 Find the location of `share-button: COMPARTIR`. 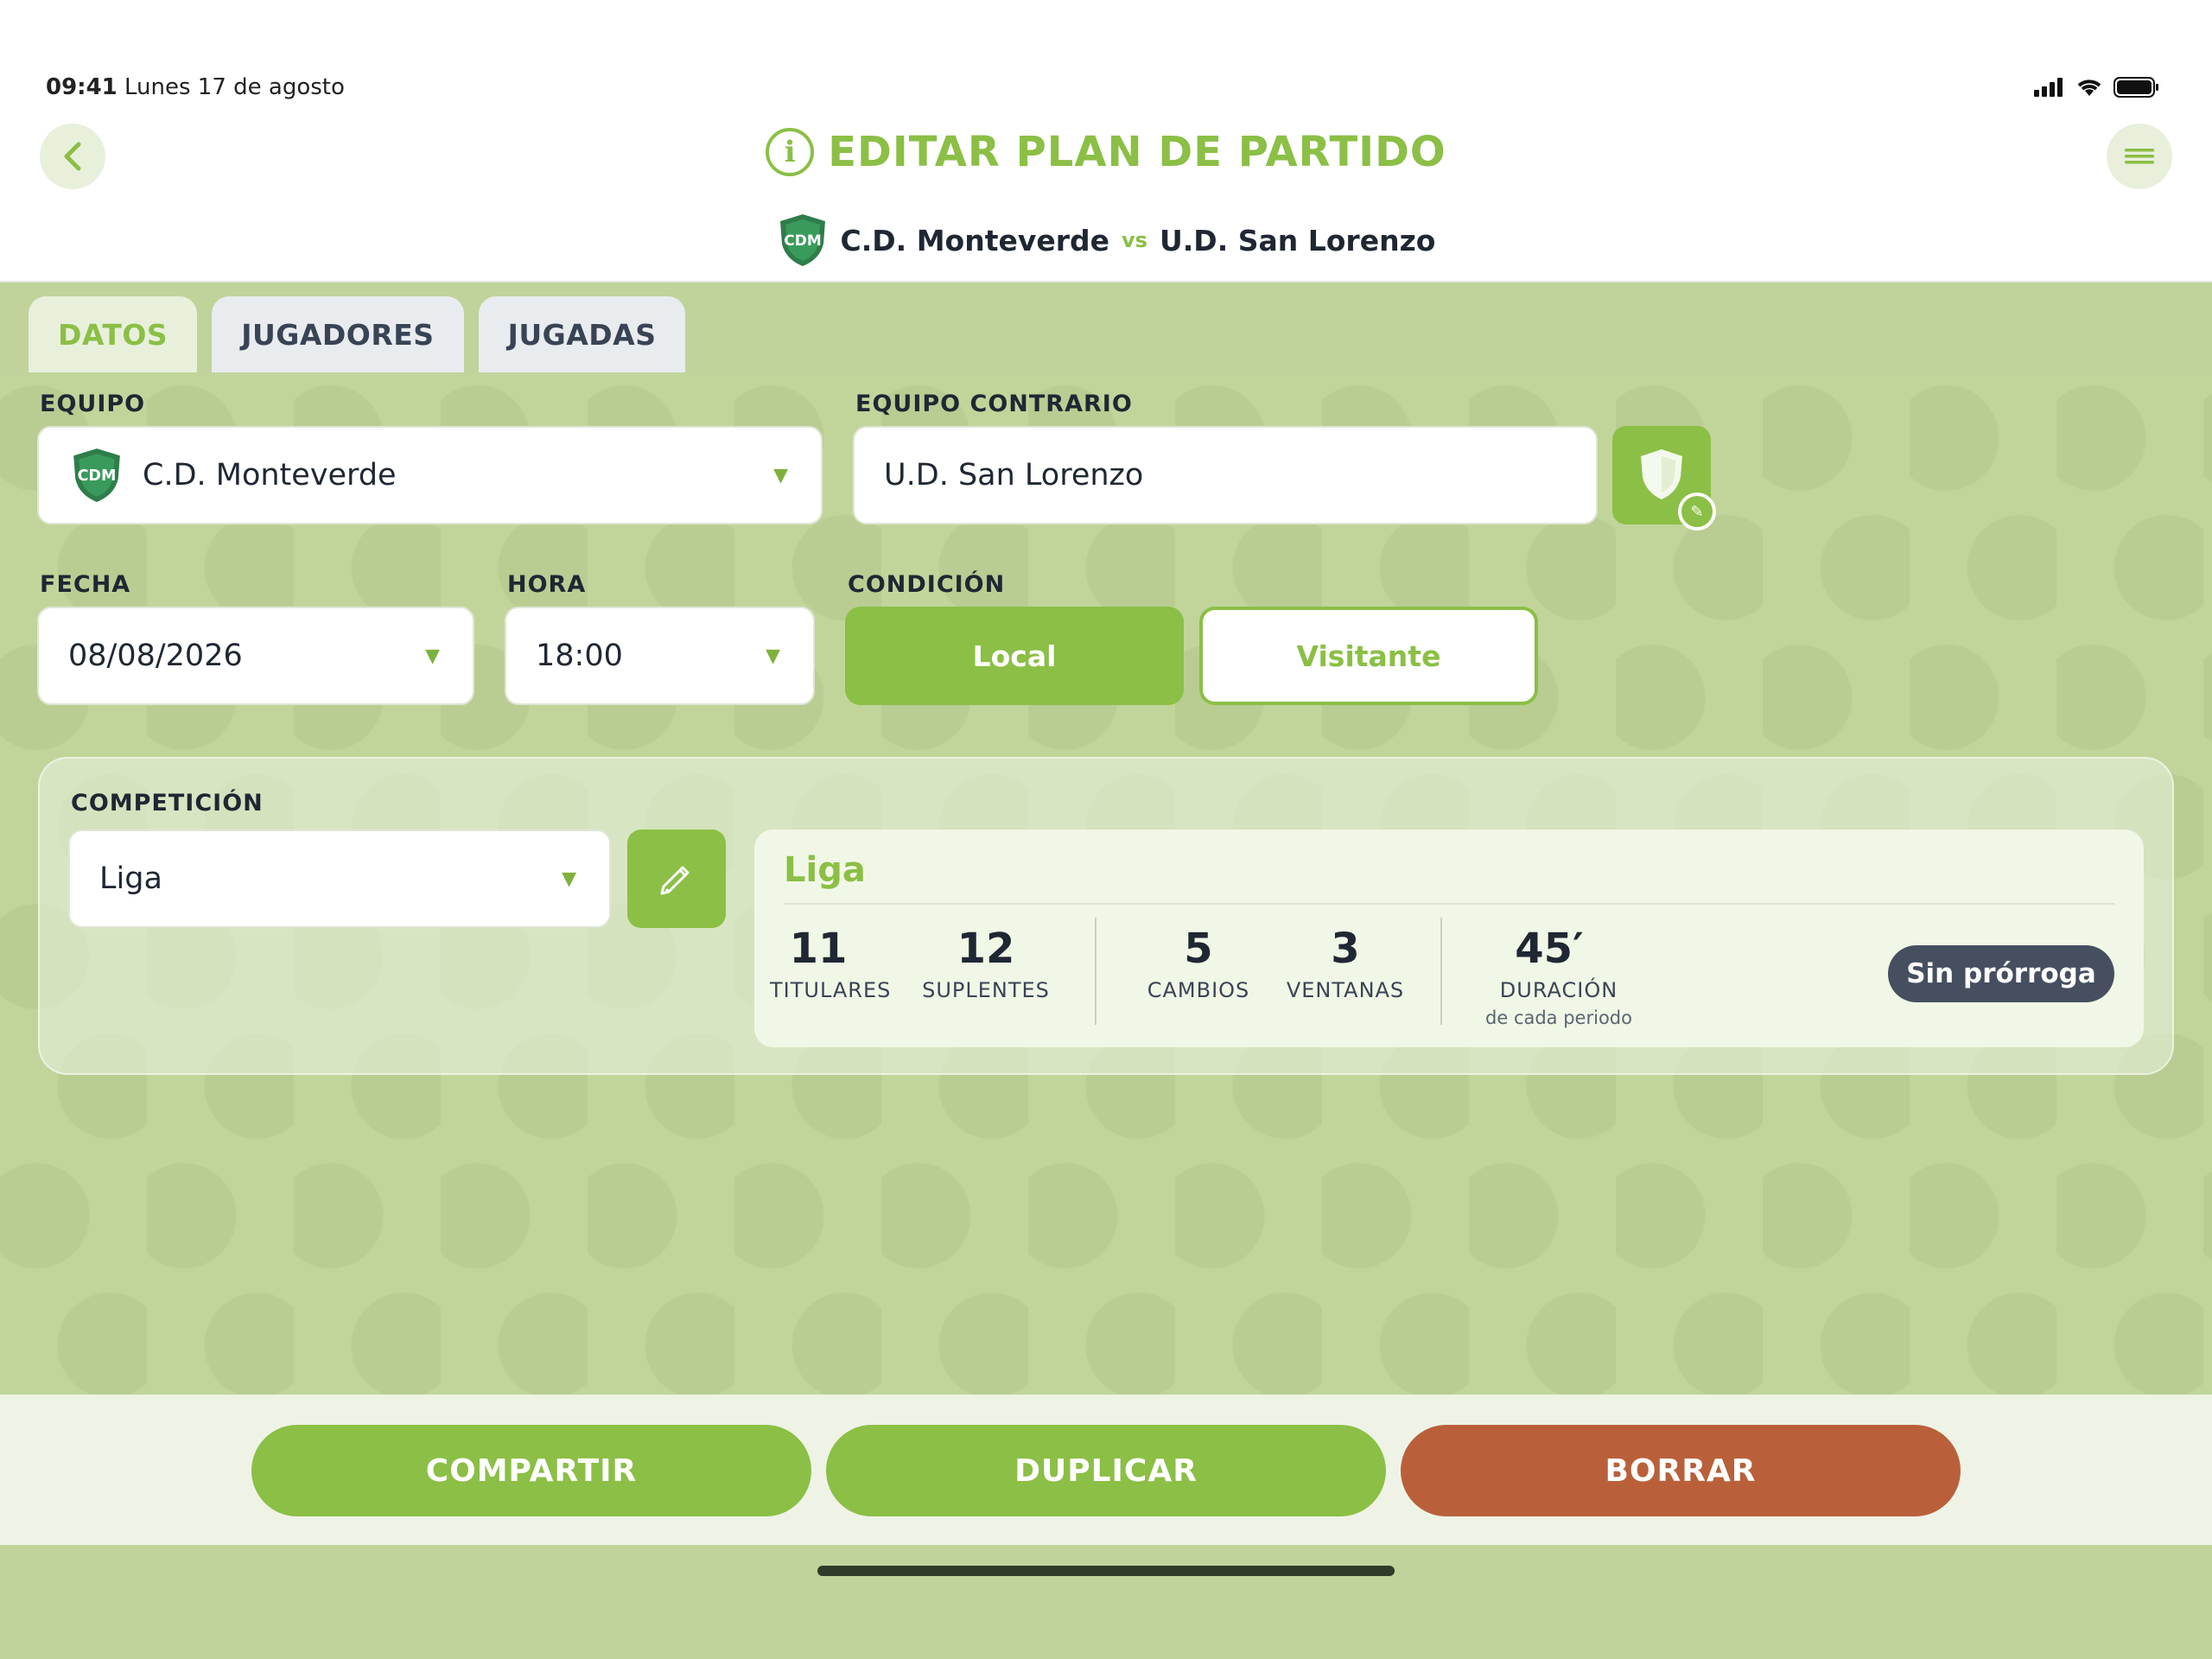

share-button: COMPARTIR is located at coordinates (531, 1470).